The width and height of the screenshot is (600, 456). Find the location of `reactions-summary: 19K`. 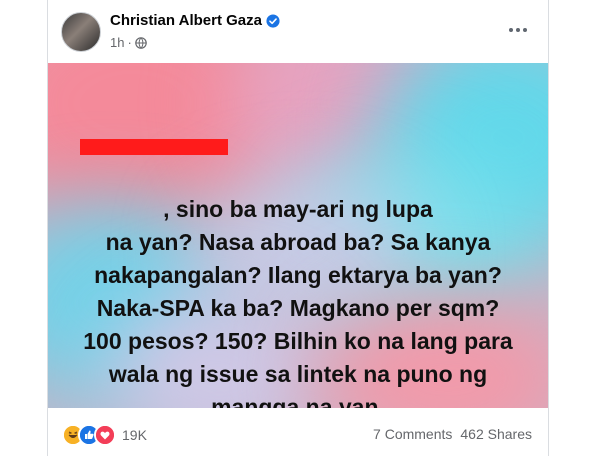

reactions-summary: 19K is located at coordinates (104, 435).